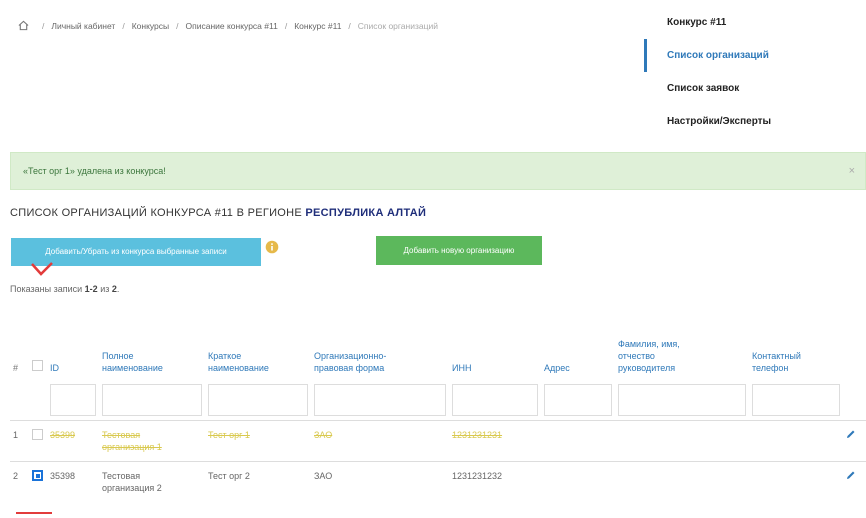 The width and height of the screenshot is (866, 518). Describe the element at coordinates (73, 400) in the screenshot. I see `filter-id-input` at that location.